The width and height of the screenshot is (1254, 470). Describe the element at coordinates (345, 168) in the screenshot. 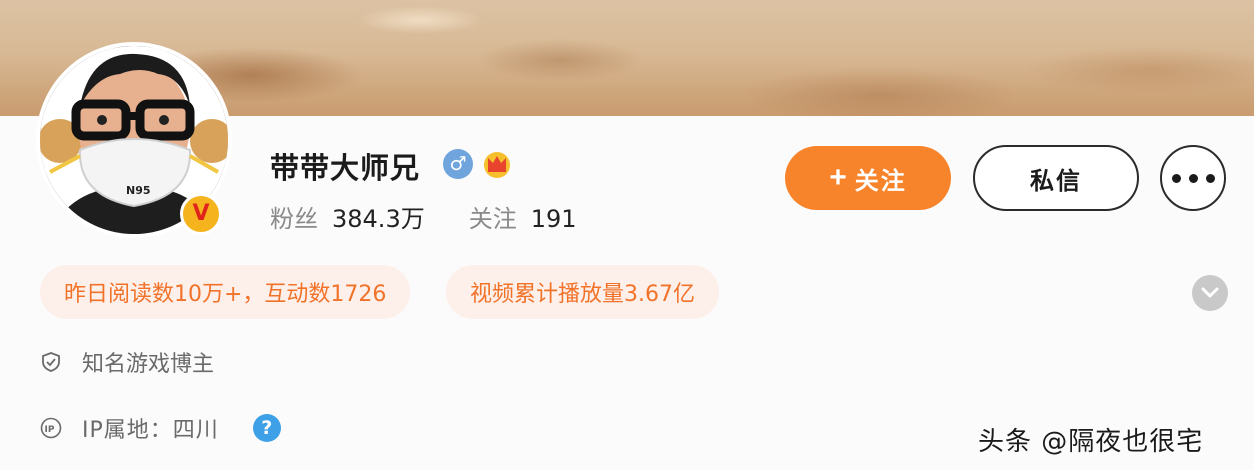

I see `profile-name: 带带大师兄` at that location.